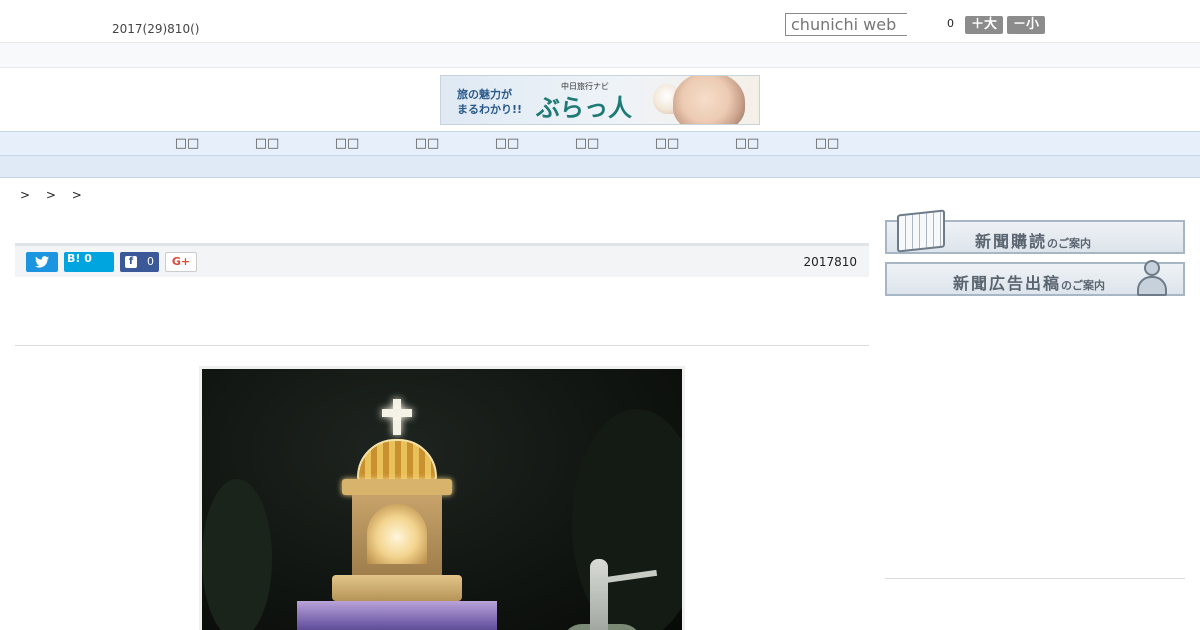 Image resolution: width=1200 pixels, height=630 pixels. I want to click on statue-figure, so click(599, 594).